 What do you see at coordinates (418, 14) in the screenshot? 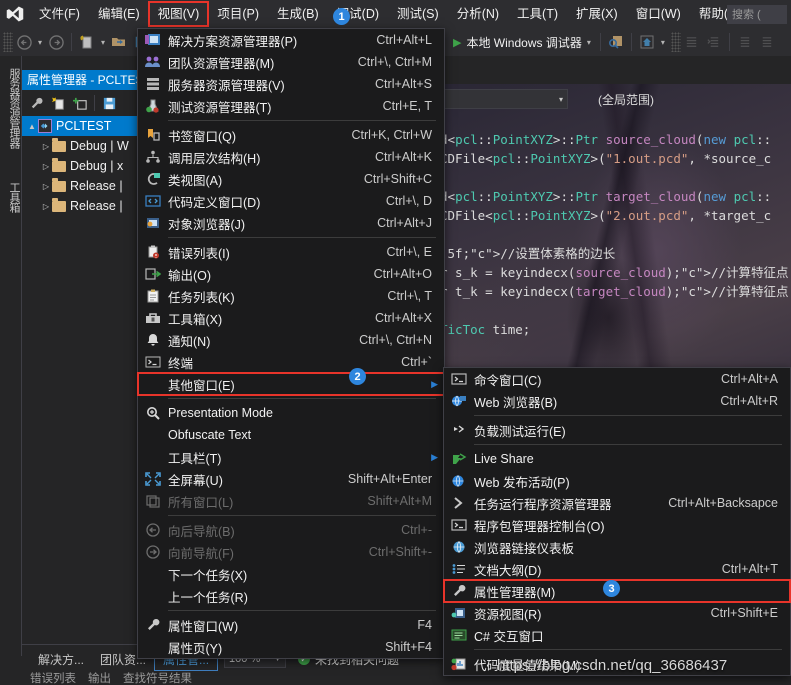
I see `menu-bar-item-6: 测试(S)` at bounding box center [418, 14].